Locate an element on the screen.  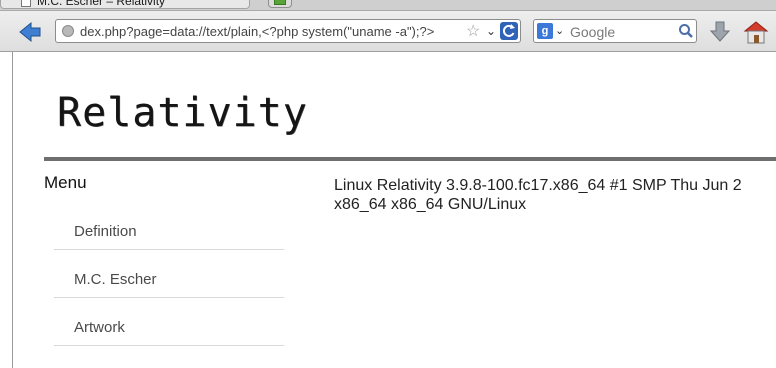
back-arrow-icon is located at coordinates (30, 32).